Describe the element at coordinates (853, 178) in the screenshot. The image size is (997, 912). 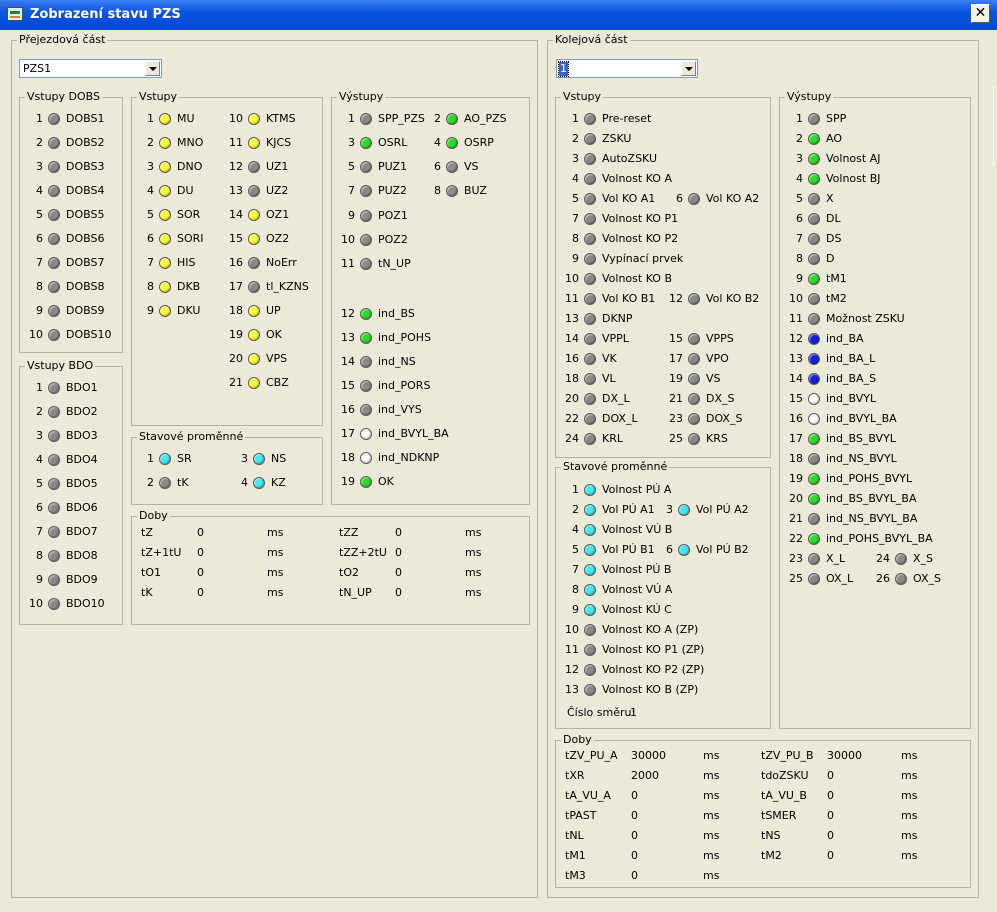
I see `item-label: Volnost BJ` at that location.